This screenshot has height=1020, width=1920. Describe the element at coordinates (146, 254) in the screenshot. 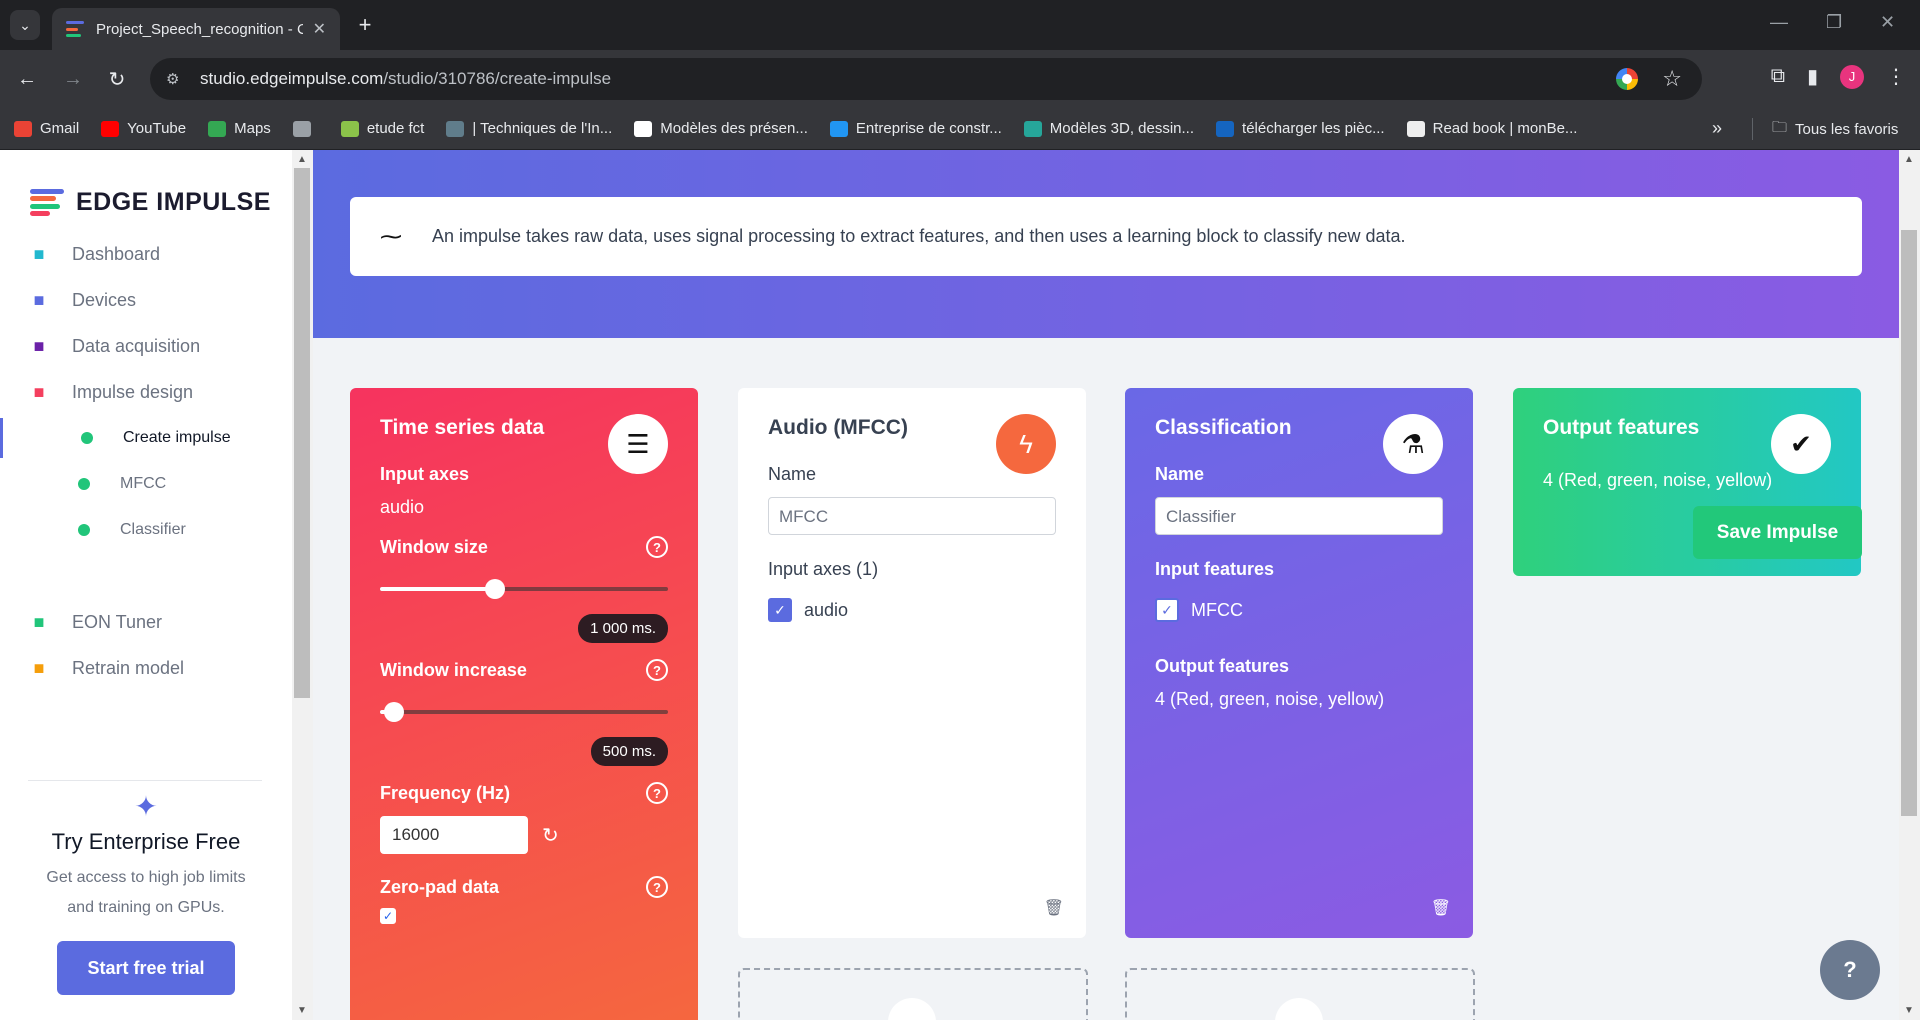

I see `sidebar-item-dashboard: ■ Dashboard` at that location.